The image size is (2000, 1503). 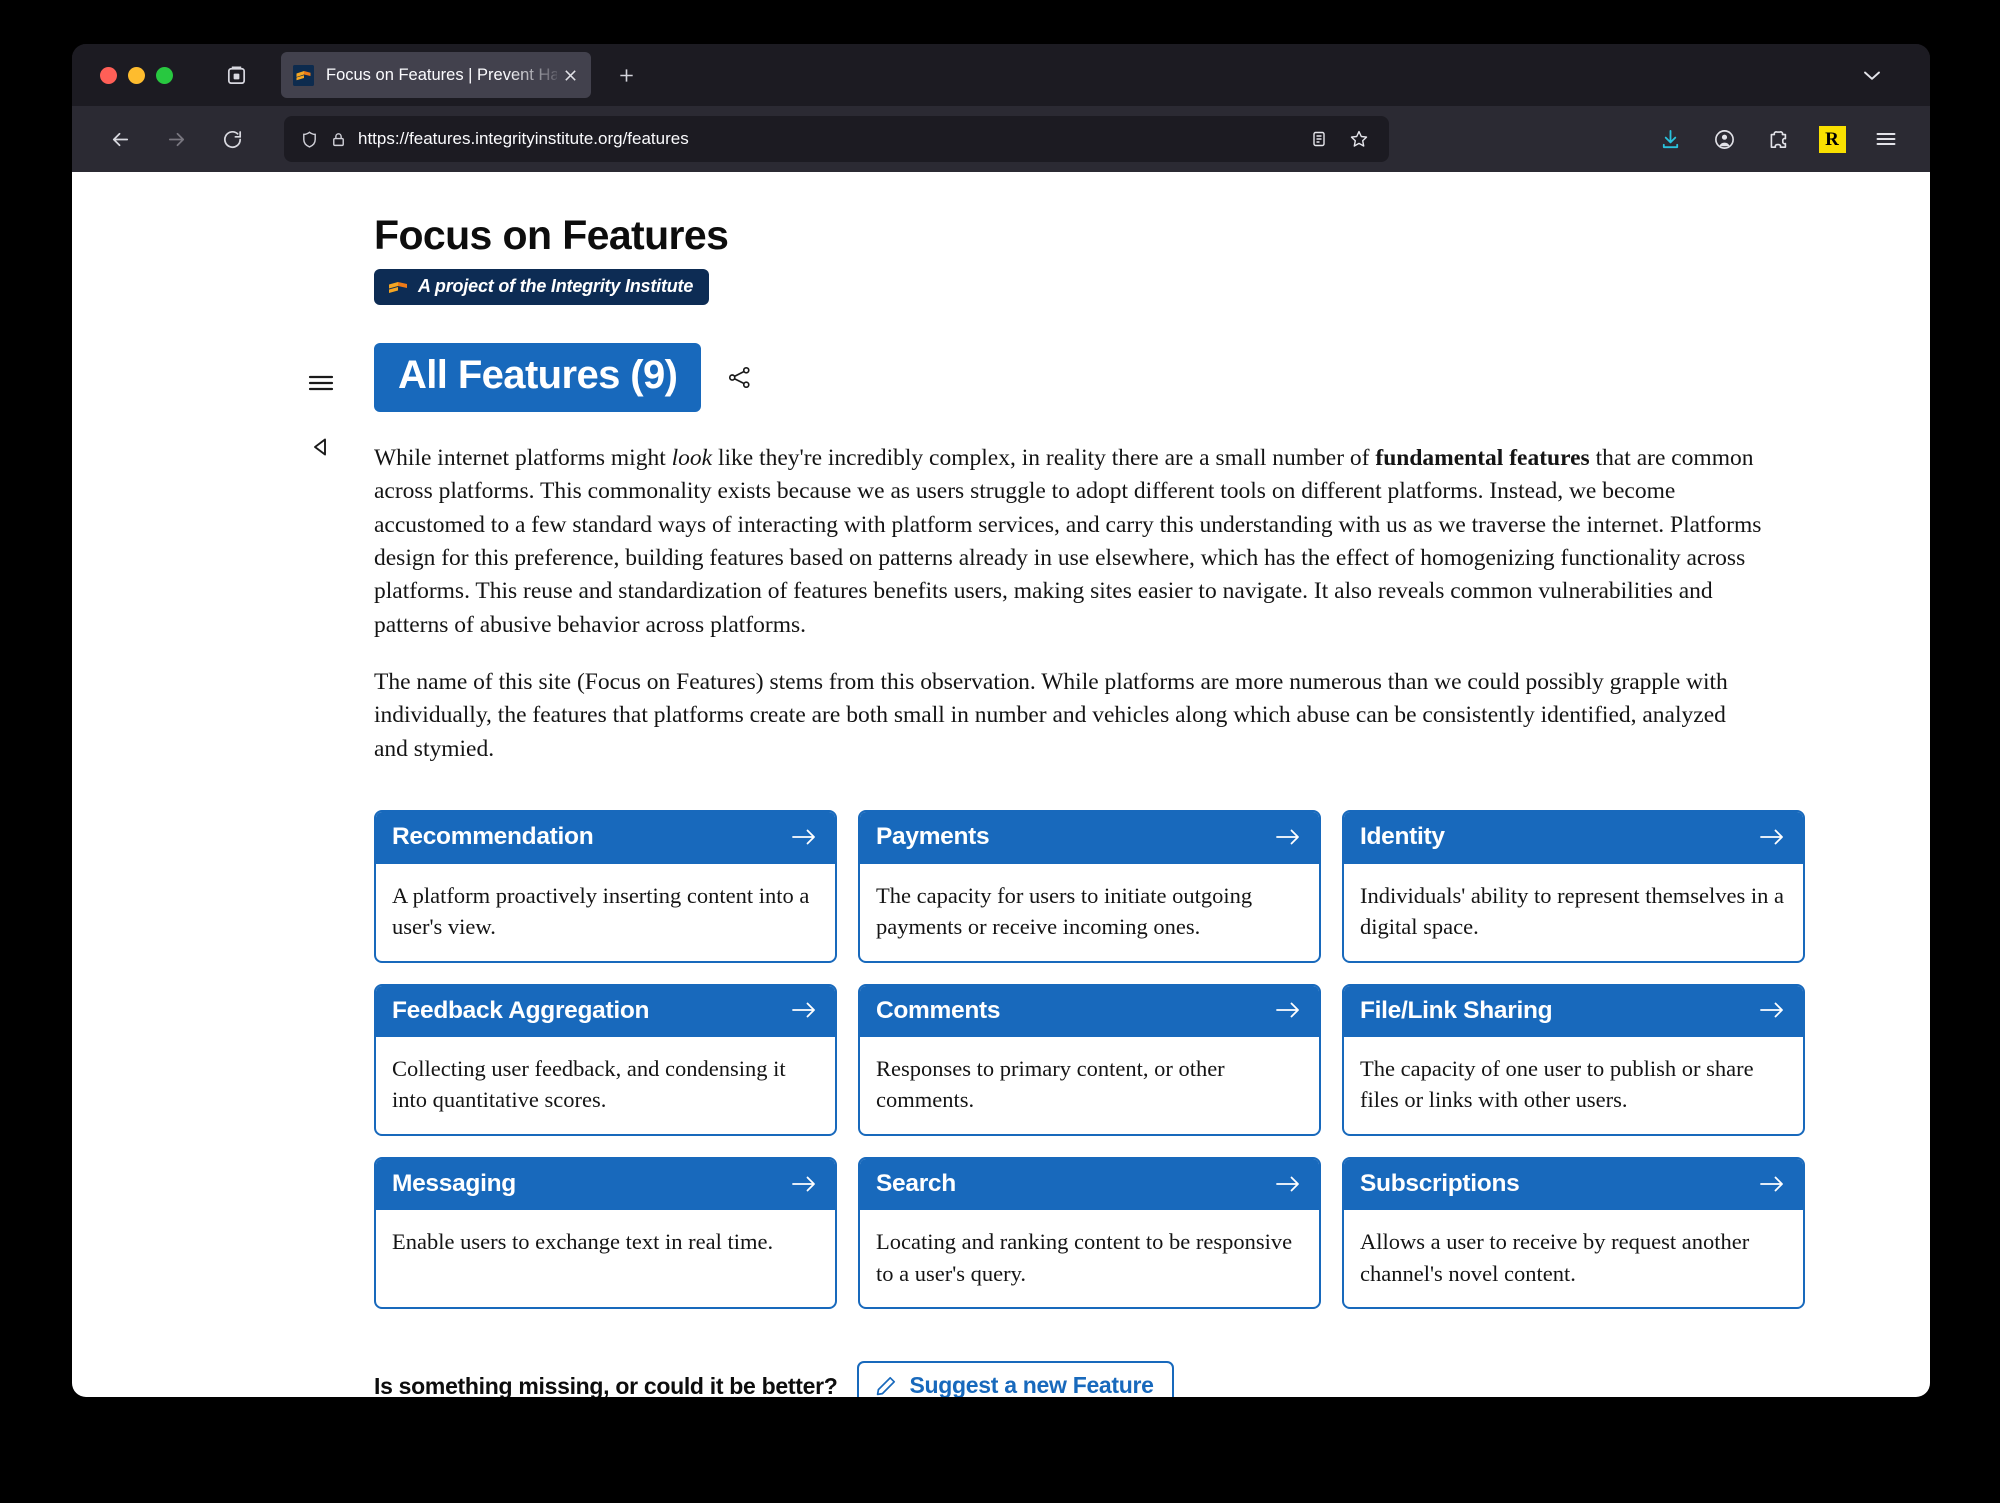 I want to click on suggest-new-feature-label: Suggest a new Feature, so click(x=1031, y=1384).